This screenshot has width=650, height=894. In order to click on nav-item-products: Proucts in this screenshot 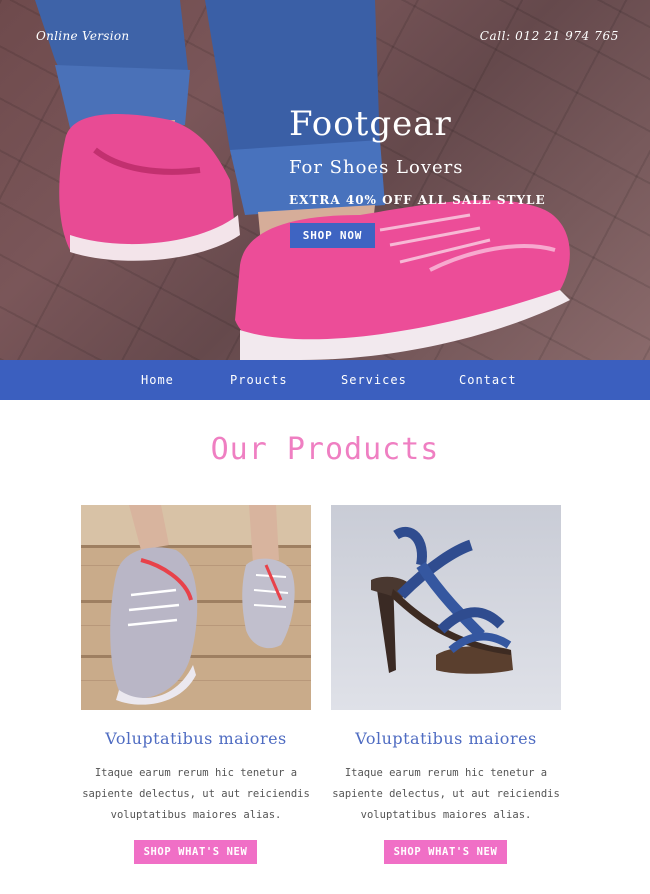, I will do `click(259, 380)`.